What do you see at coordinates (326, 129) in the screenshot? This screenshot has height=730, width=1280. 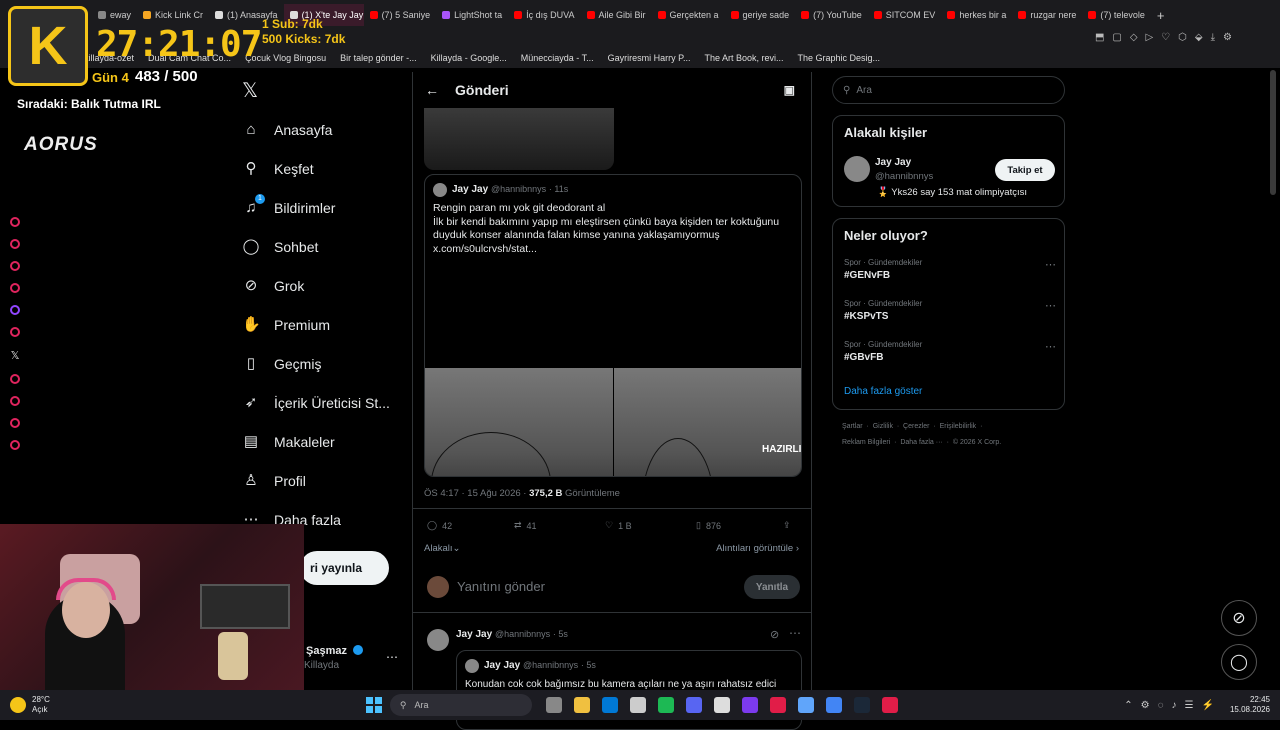 I see `nav-item-home: ⌂ Anasayfa` at bounding box center [326, 129].